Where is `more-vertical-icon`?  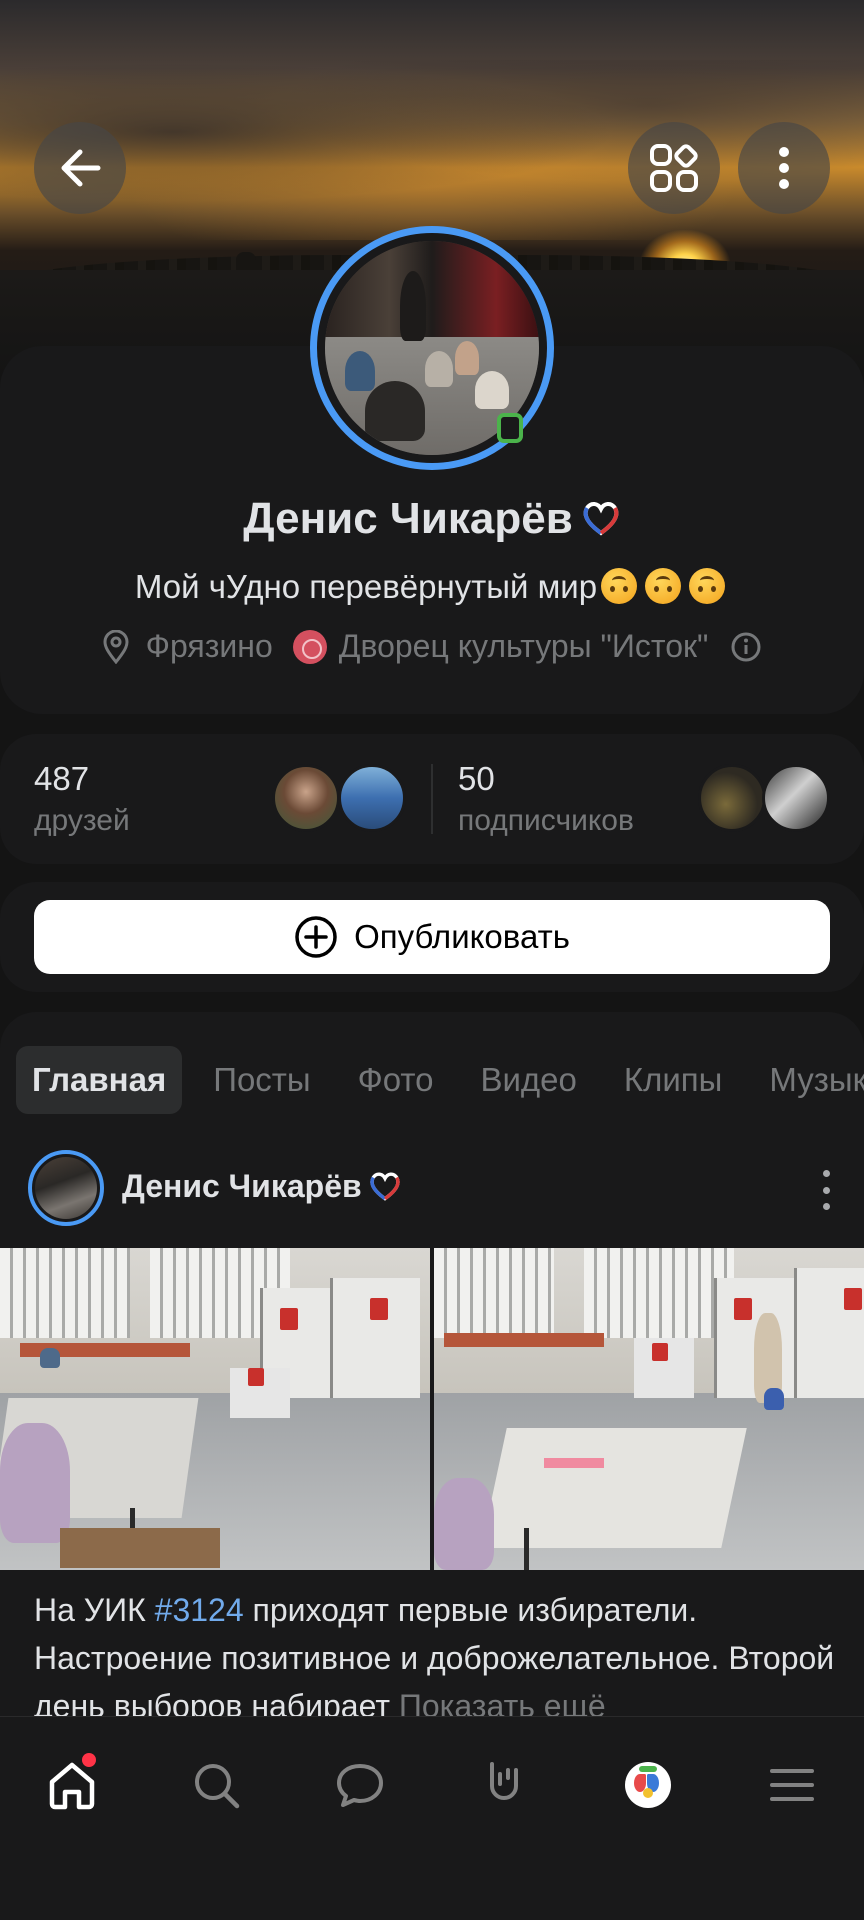 more-vertical-icon is located at coordinates (784, 168).